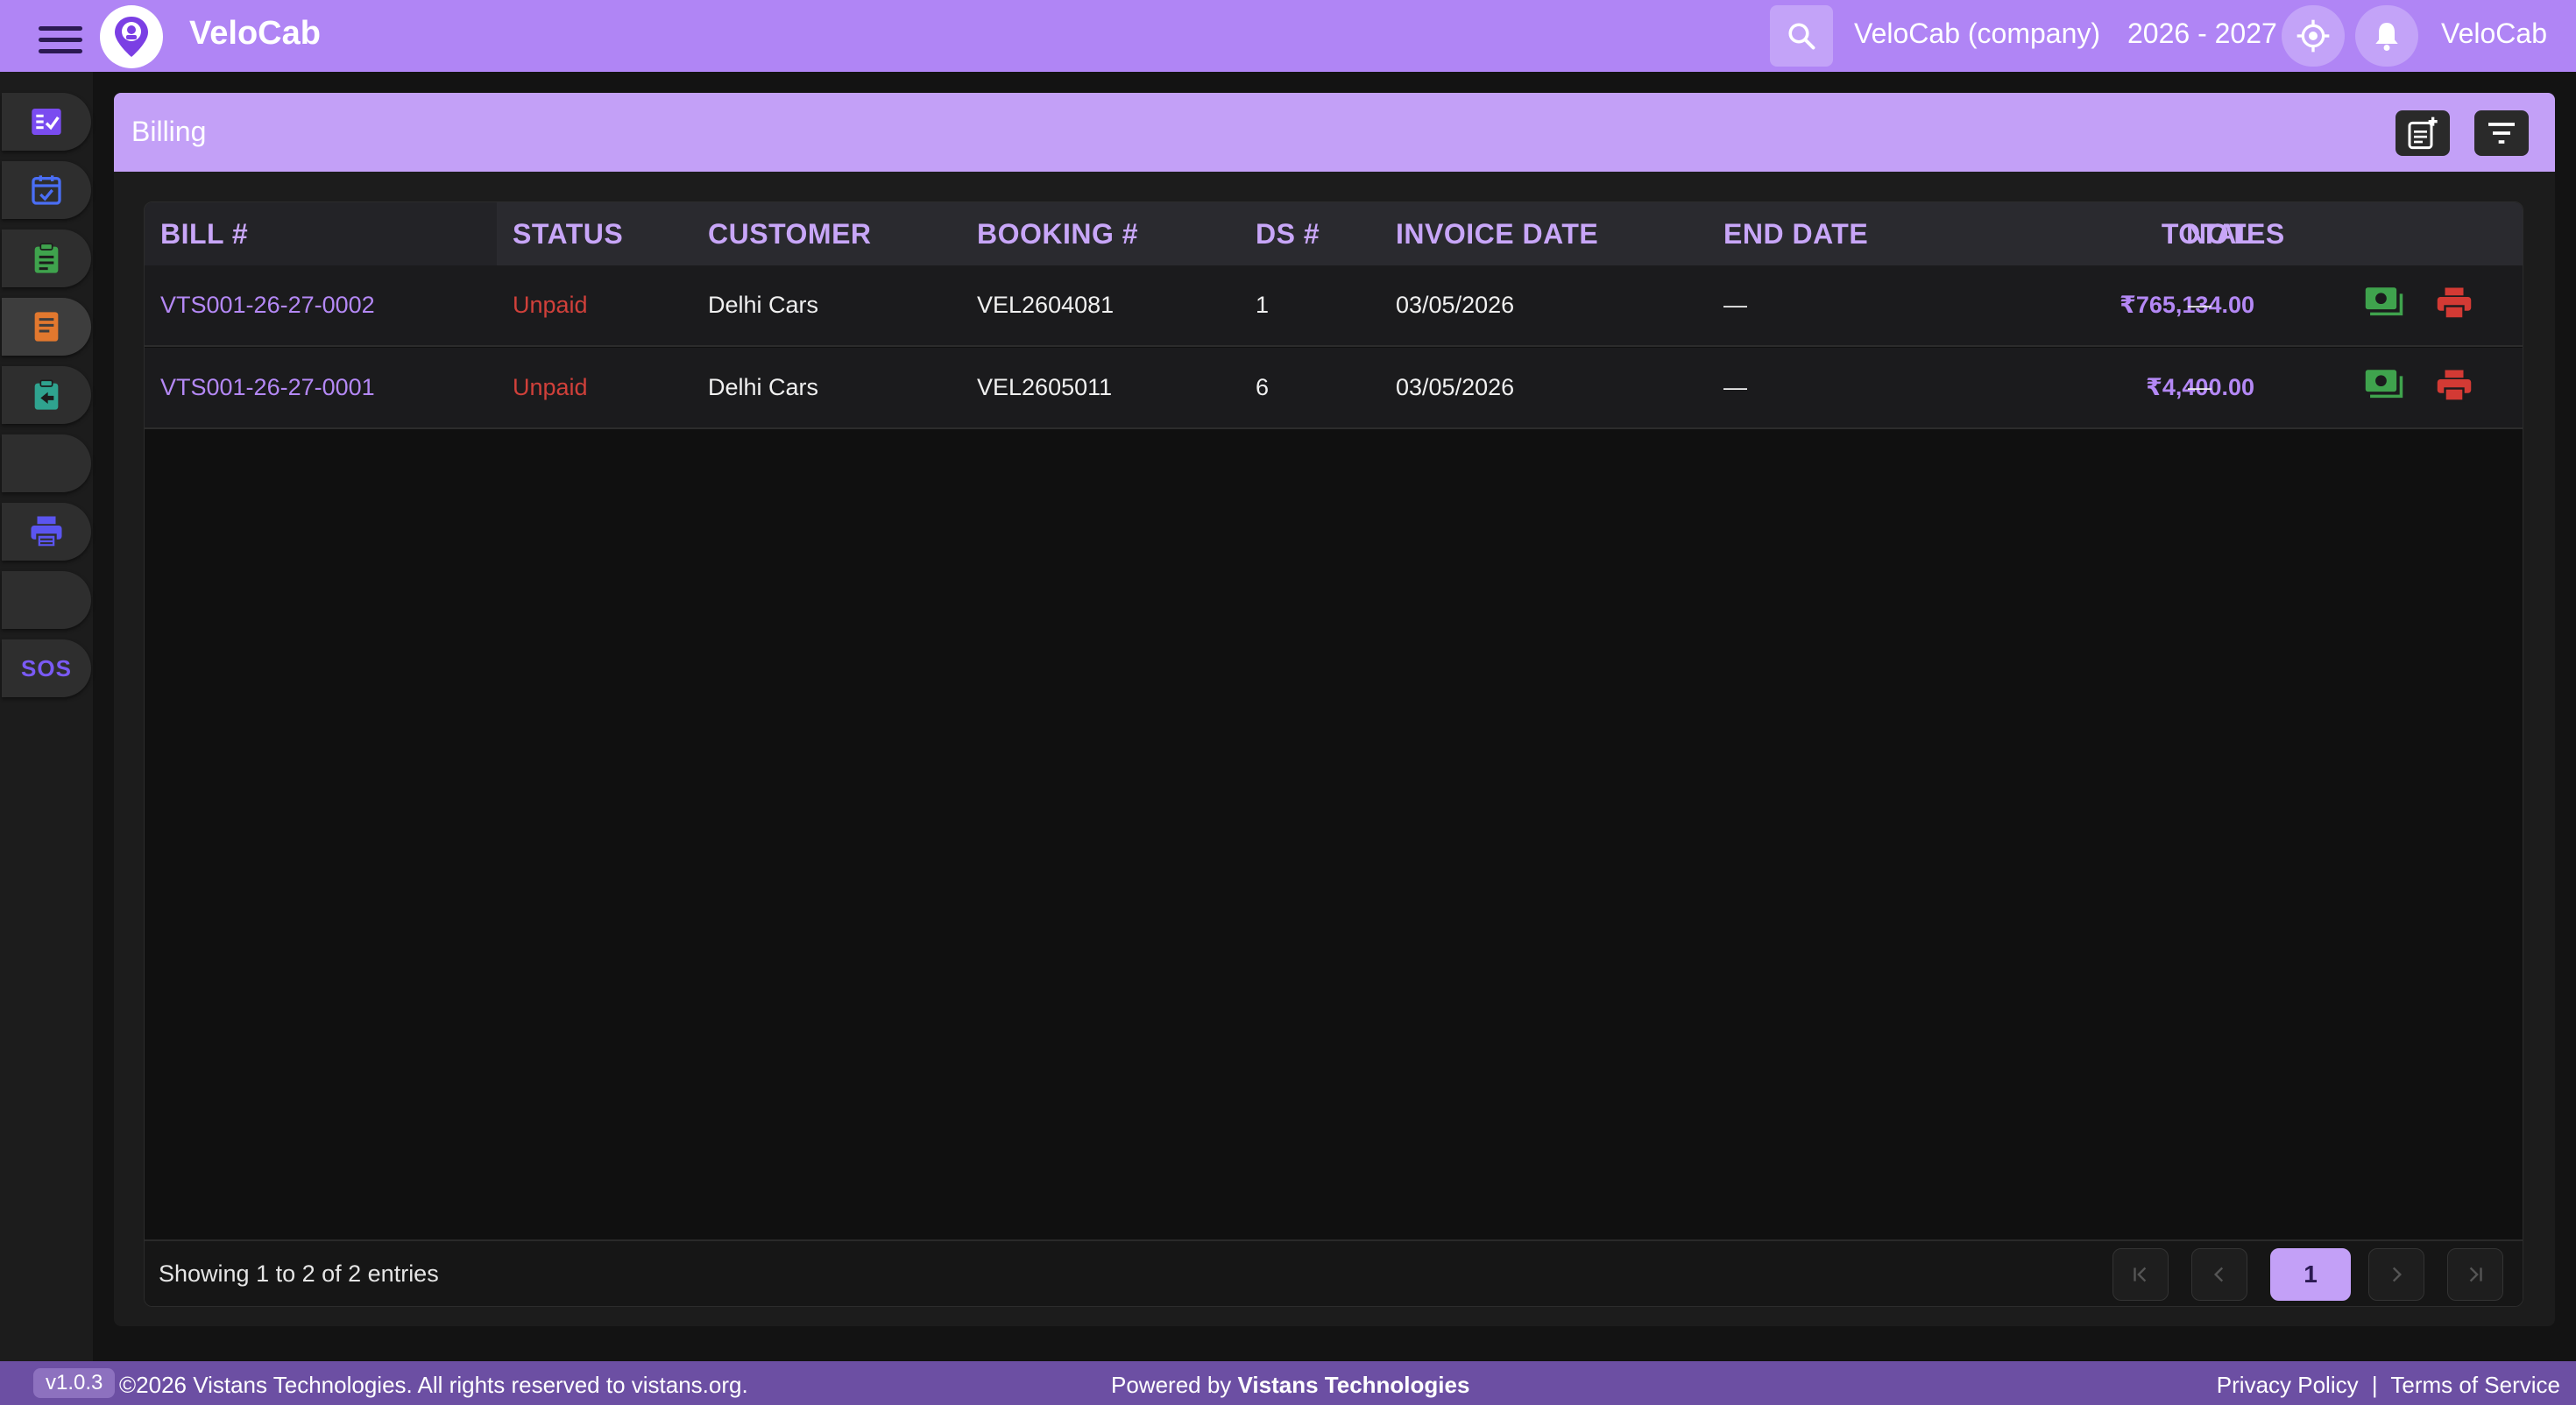 The height and width of the screenshot is (1405, 2576). I want to click on velocab-logo, so click(131, 36).